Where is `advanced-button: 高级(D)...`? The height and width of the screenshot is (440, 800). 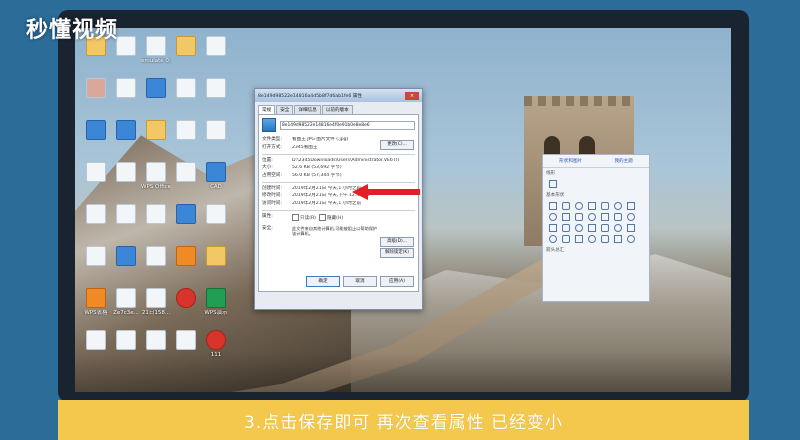 advanced-button: 高级(D)... is located at coordinates (397, 242).